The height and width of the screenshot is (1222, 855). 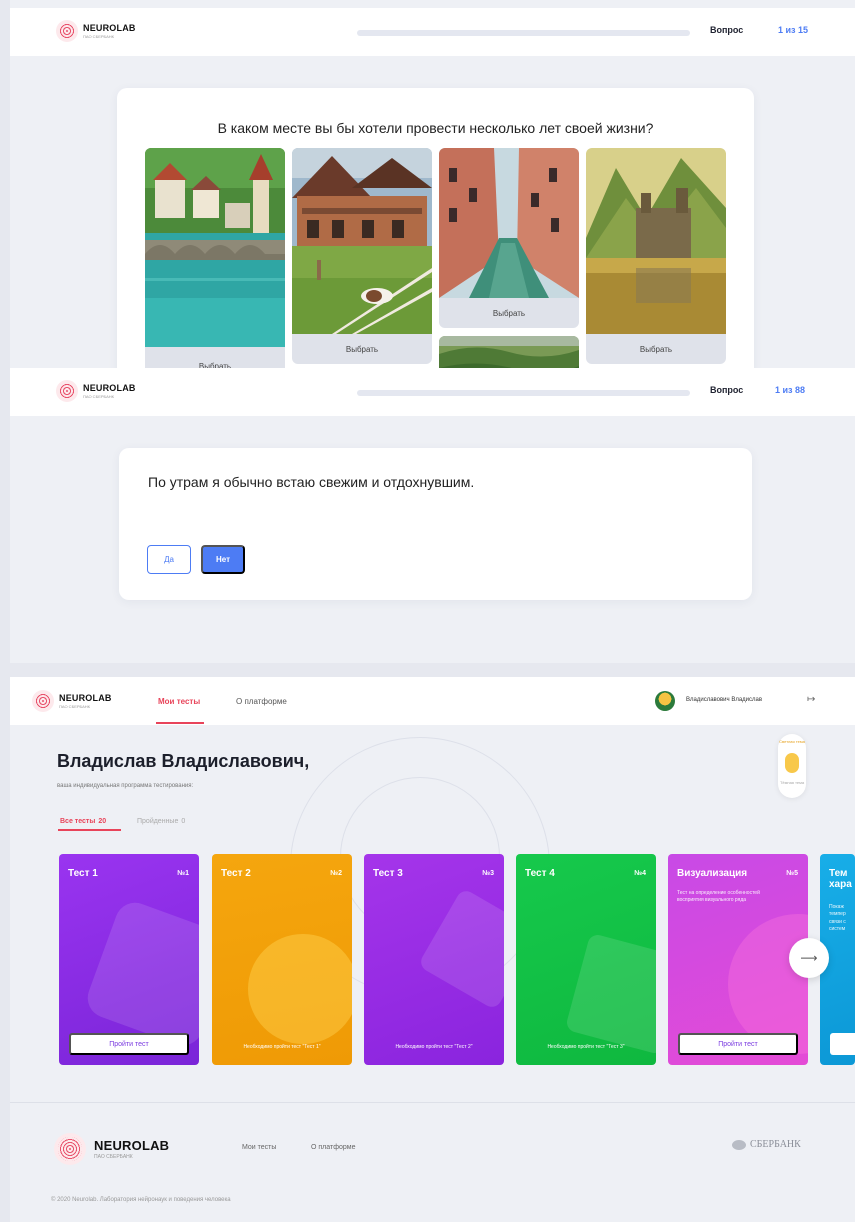 I want to click on tab-active-indicator, so click(x=89, y=830).